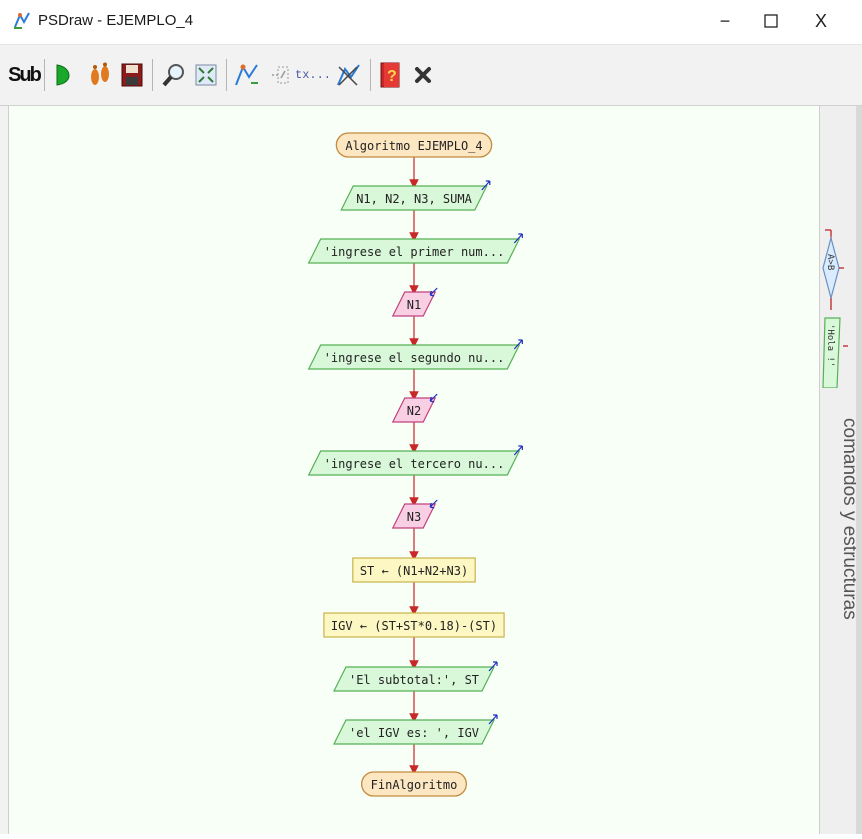  I want to click on minimize-icon: −, so click(725, 20).